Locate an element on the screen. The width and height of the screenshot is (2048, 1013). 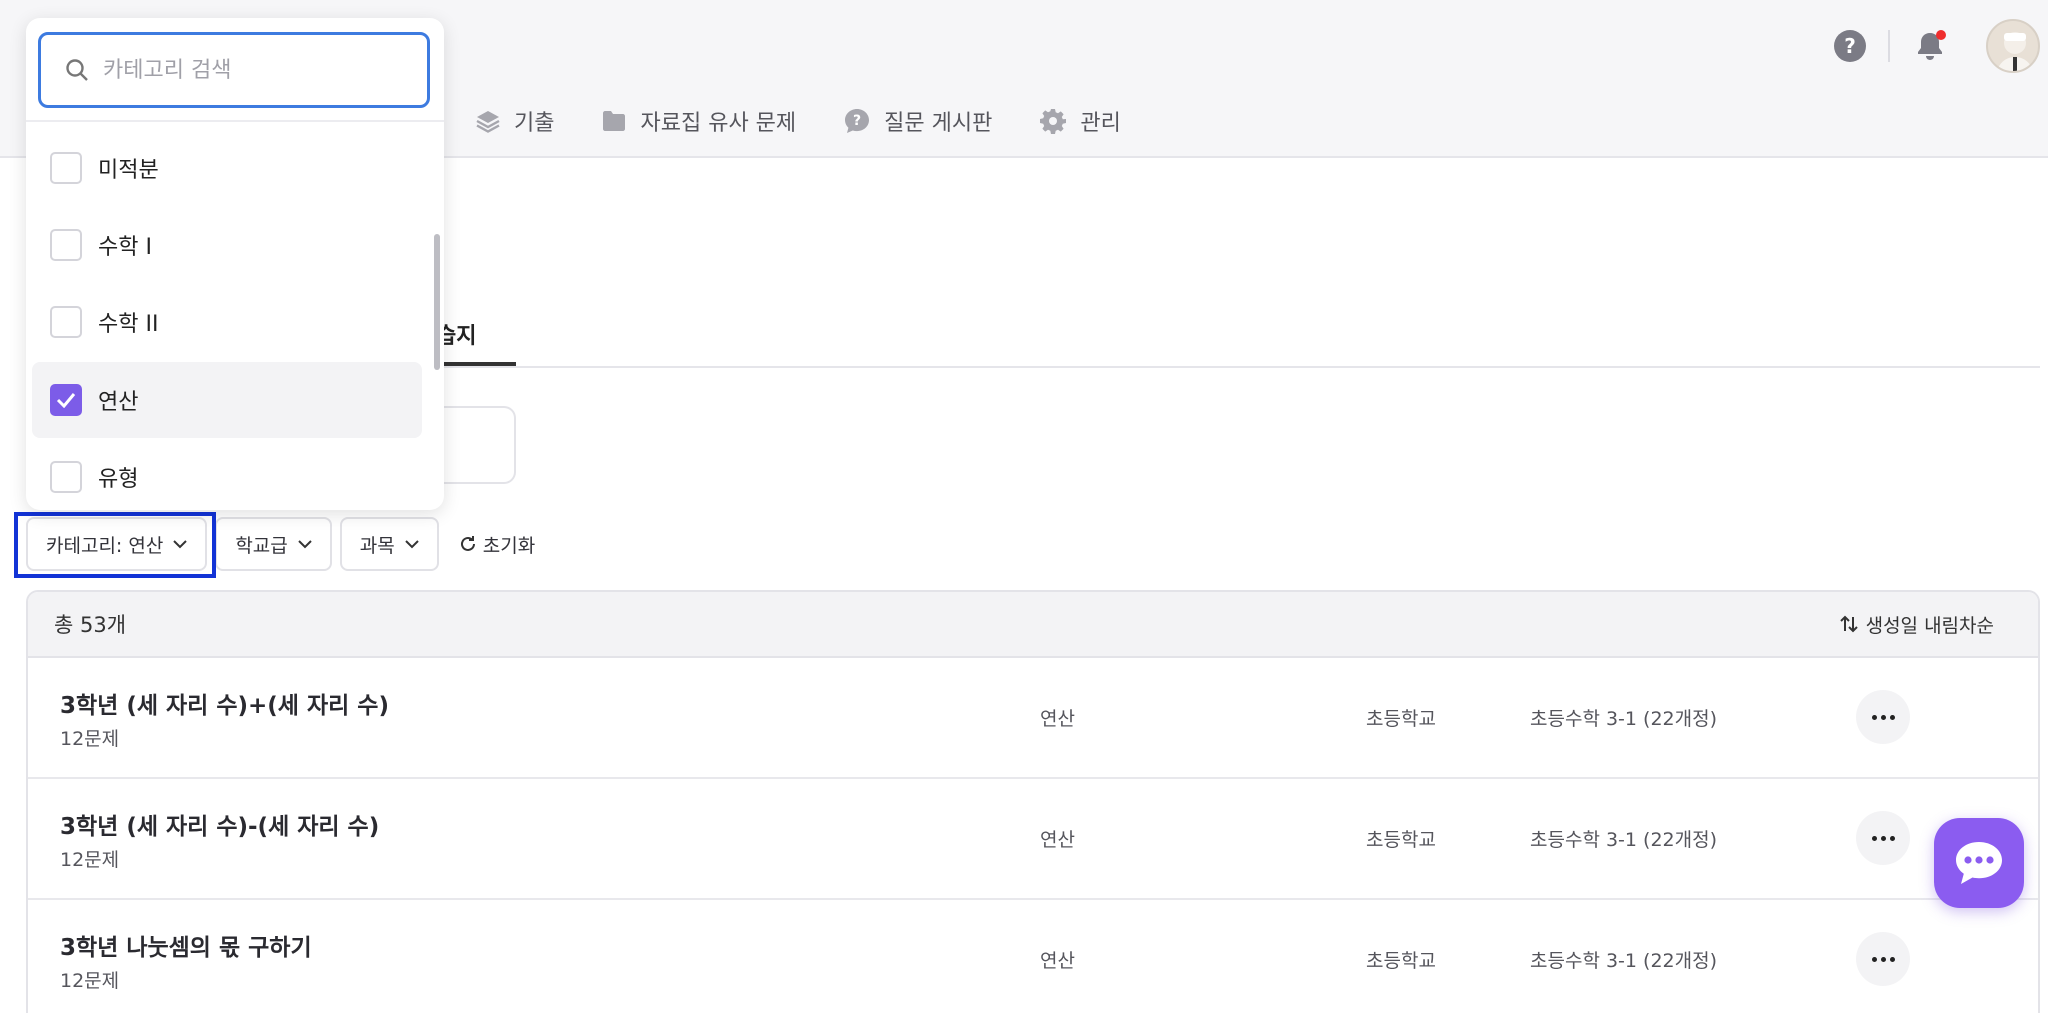
category-option-label: 유형 is located at coordinates (118, 479).